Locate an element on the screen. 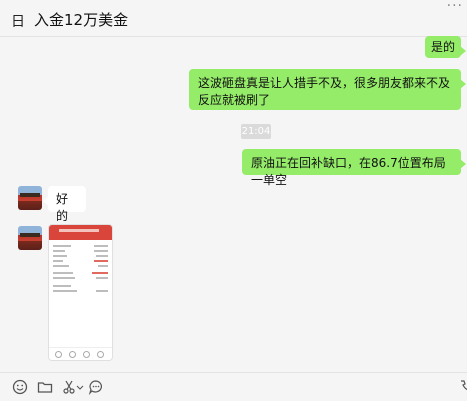  message-text: 原油正在回补缺口，在86.7位置布局一单空 is located at coordinates (348, 171).